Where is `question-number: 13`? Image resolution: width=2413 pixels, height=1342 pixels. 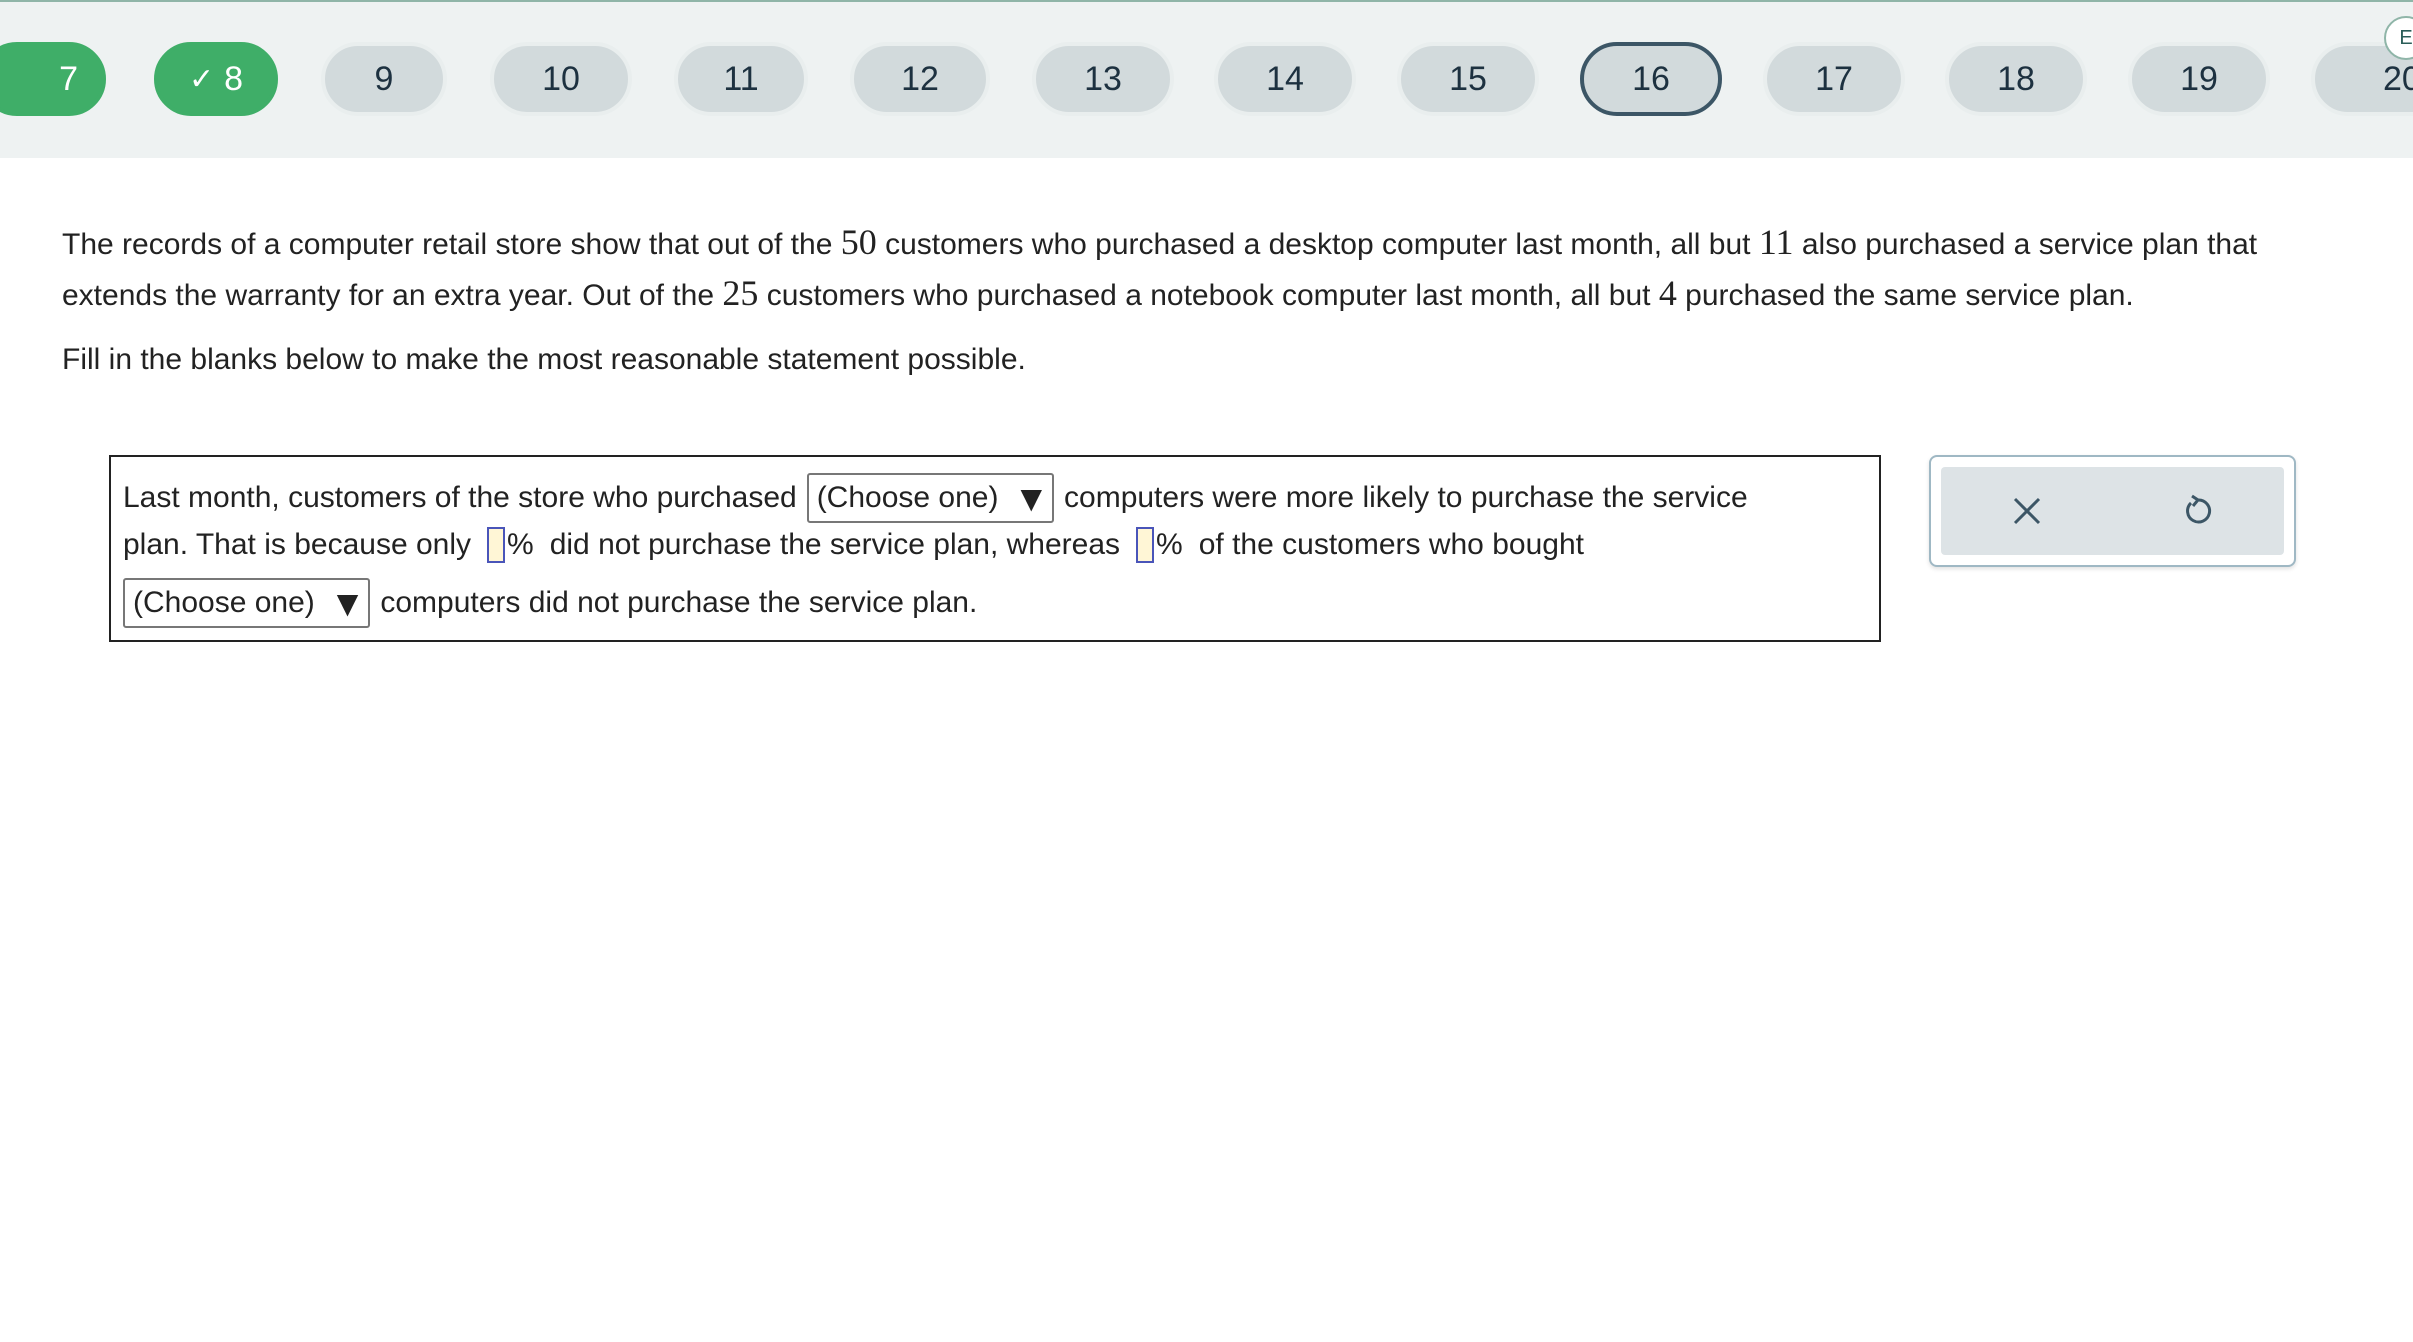 question-number: 13 is located at coordinates (1103, 78).